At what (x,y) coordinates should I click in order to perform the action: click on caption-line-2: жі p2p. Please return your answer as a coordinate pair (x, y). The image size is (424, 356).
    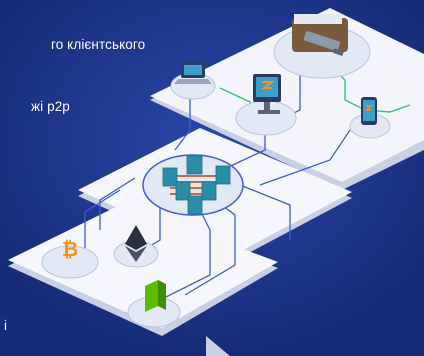
    Looking at the image, I should click on (50, 106).